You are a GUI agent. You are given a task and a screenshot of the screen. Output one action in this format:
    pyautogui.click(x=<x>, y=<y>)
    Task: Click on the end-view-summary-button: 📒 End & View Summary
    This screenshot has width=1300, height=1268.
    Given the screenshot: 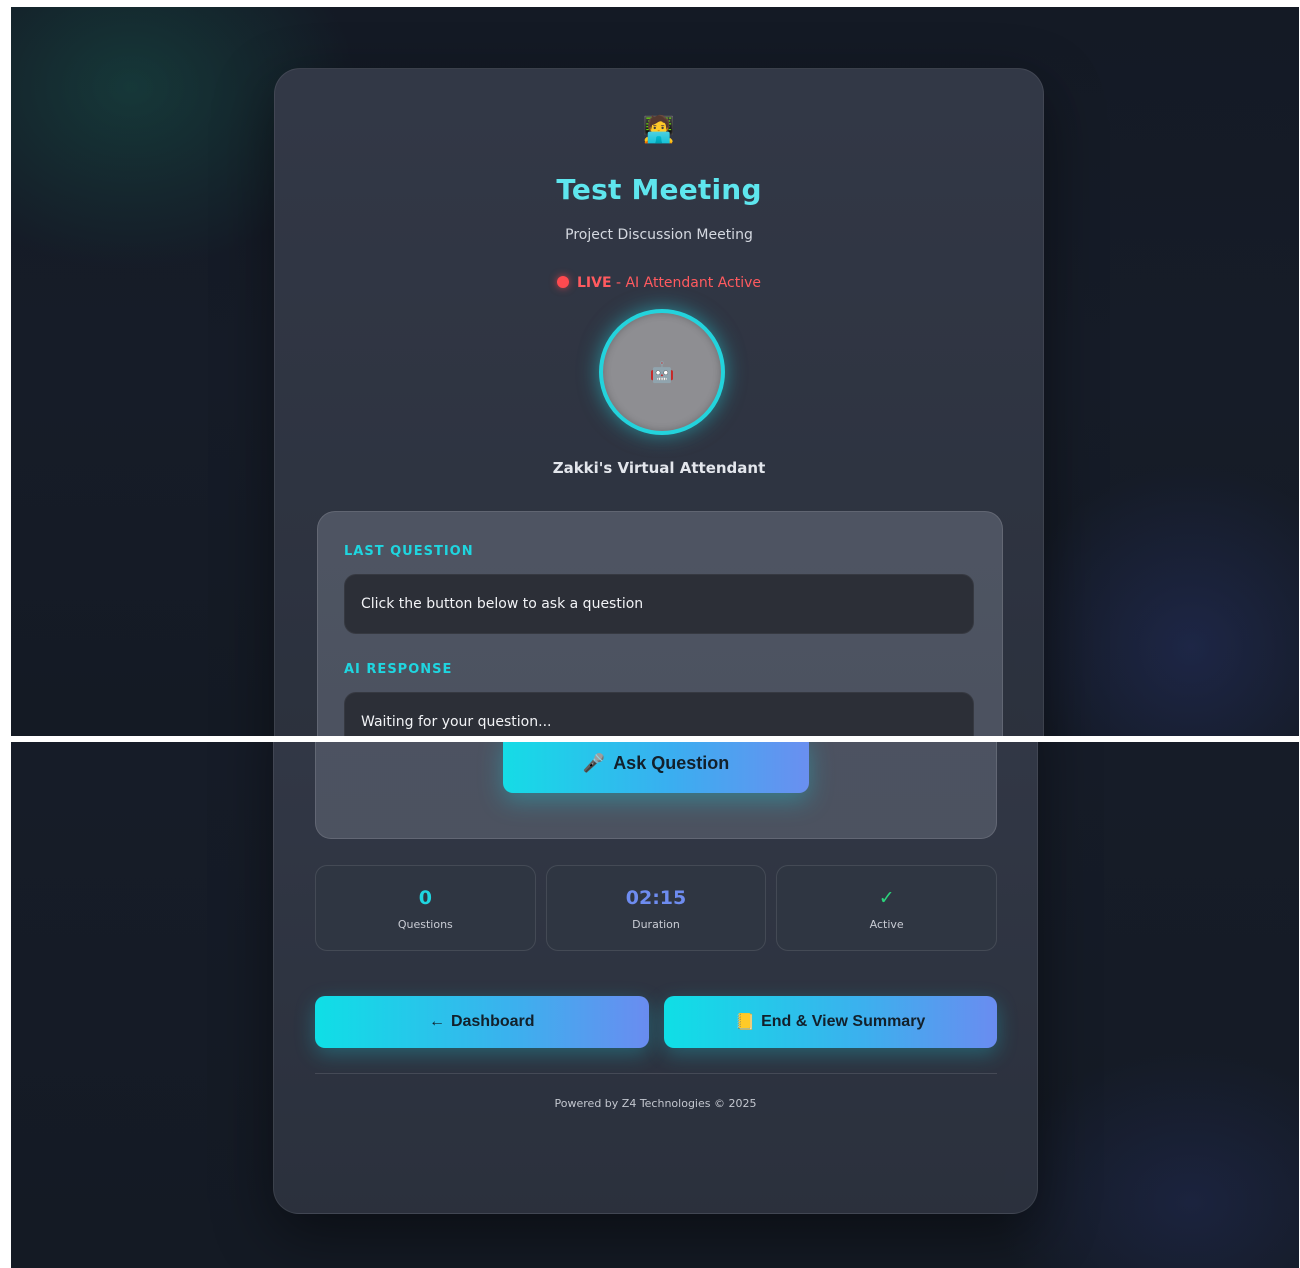 What is the action you would take?
    pyautogui.click(x=830, y=1022)
    